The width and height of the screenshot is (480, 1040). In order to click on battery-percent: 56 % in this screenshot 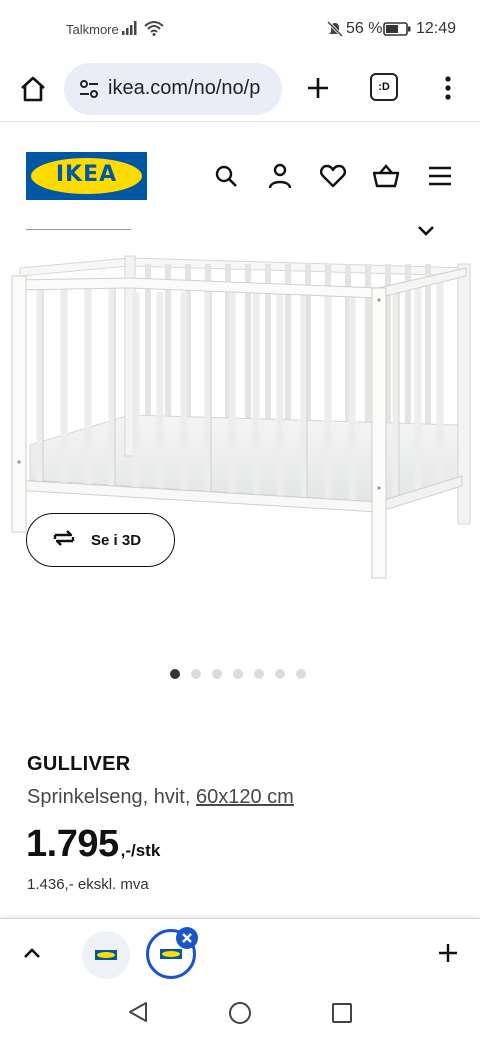, I will do `click(364, 28)`.